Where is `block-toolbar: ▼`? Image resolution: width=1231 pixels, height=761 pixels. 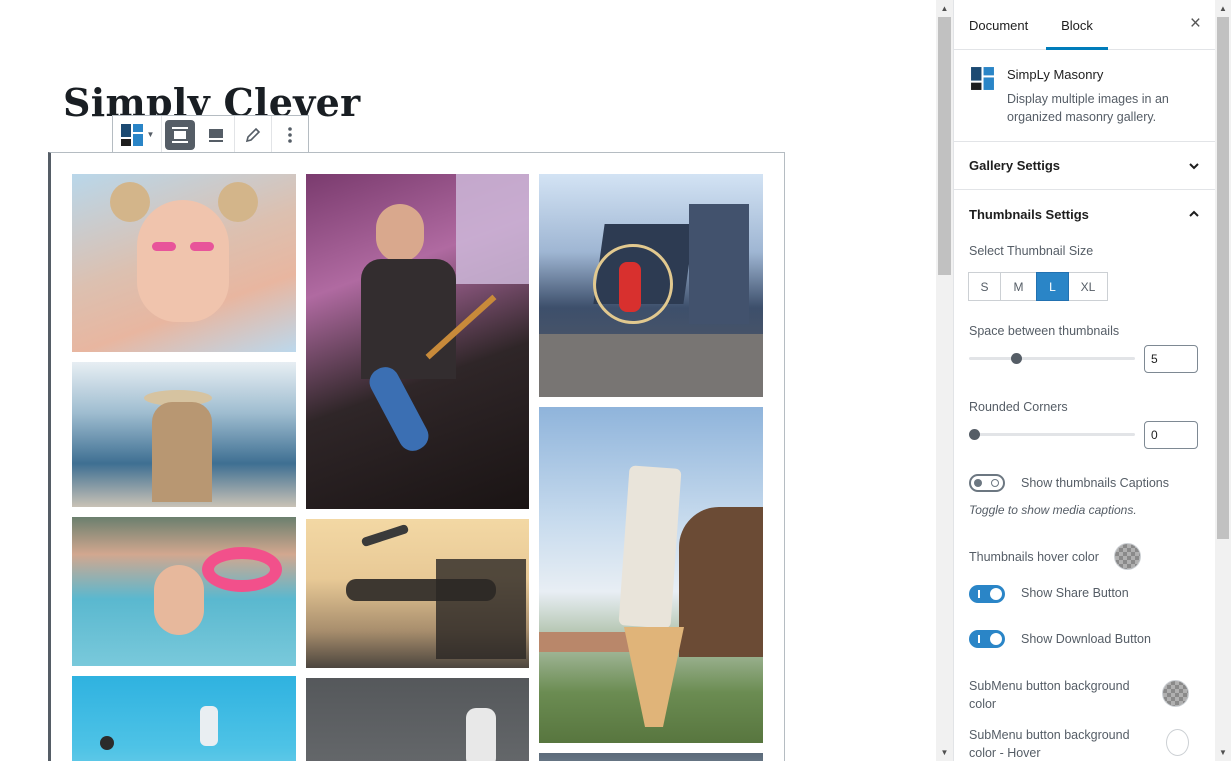
block-toolbar: ▼ is located at coordinates (210, 134).